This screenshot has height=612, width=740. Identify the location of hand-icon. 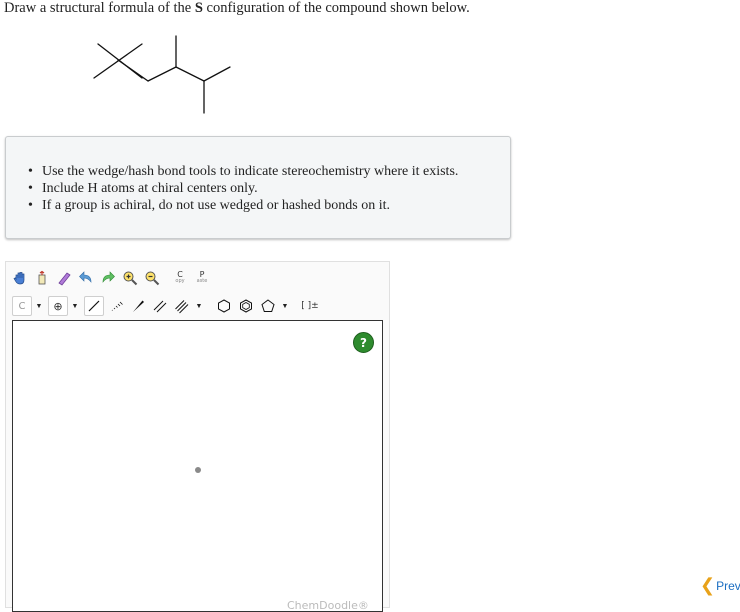
(20, 278).